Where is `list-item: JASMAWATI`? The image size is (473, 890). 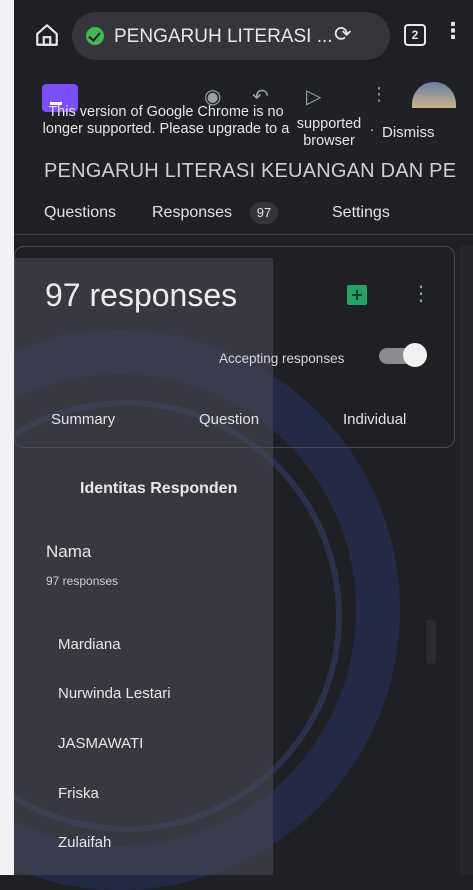 list-item: JASMAWATI is located at coordinates (101, 743).